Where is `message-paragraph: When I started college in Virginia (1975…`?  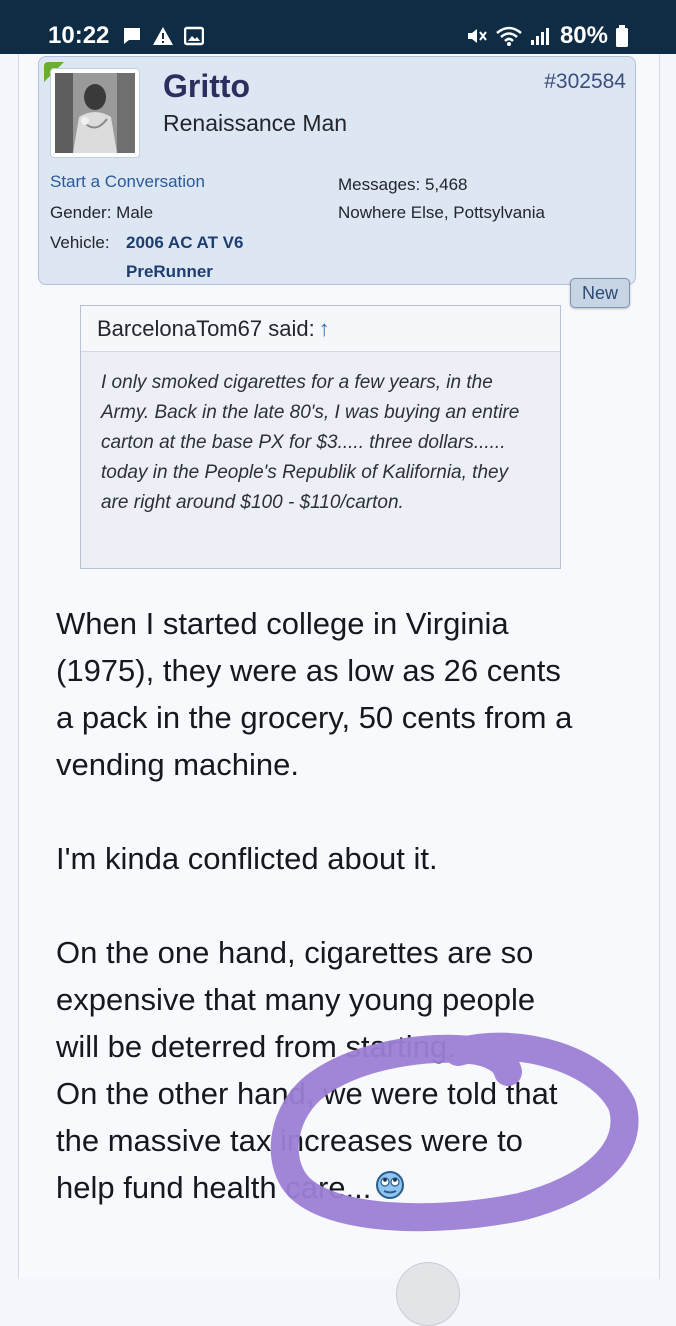 message-paragraph: When I started college in Virginia (1975… is located at coordinates (314, 694).